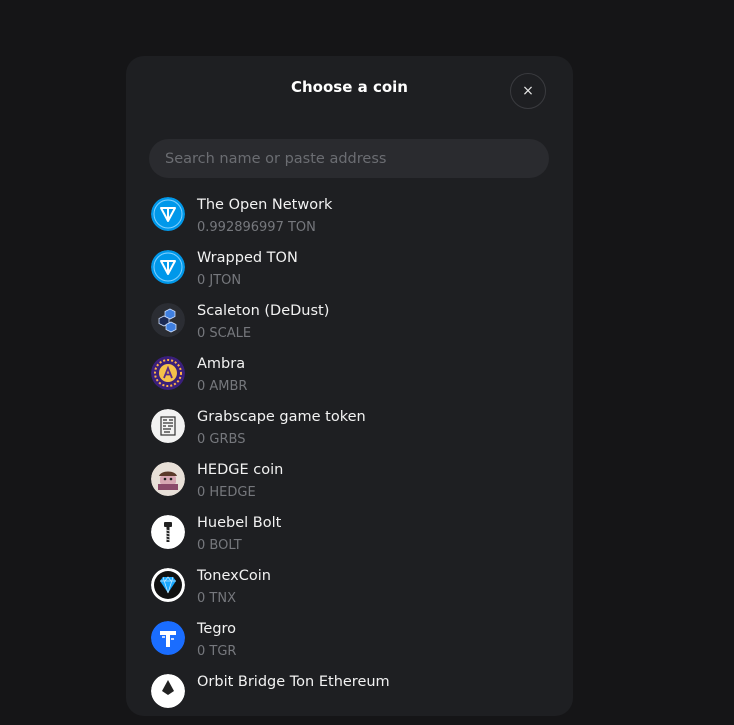 The width and height of the screenshot is (734, 725). What do you see at coordinates (219, 280) in the screenshot?
I see `coin-balance: 0 JTON` at bounding box center [219, 280].